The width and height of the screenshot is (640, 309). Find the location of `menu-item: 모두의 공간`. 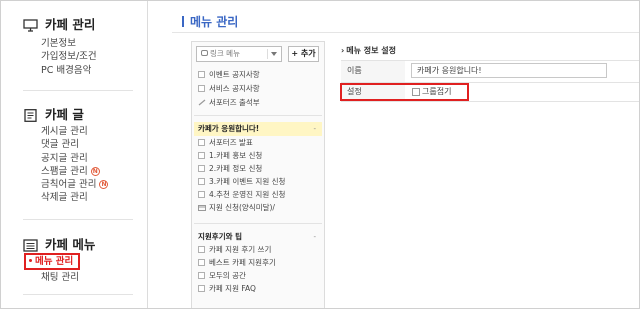

menu-item: 모두의 공간 is located at coordinates (222, 275).